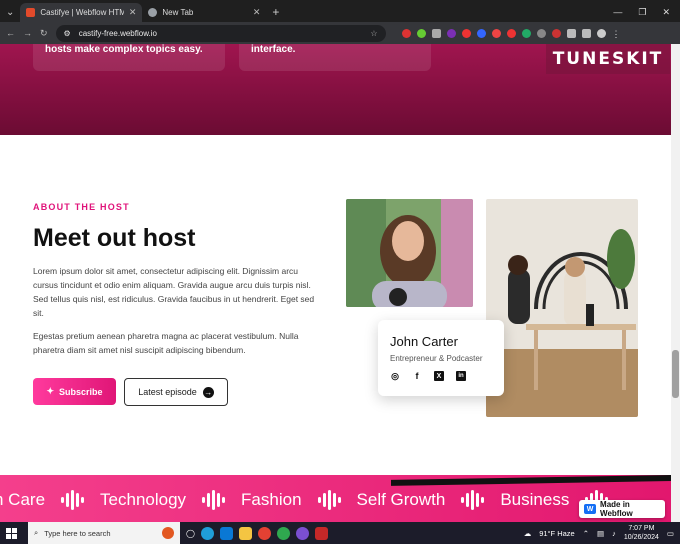  I want to click on url-text: castify-free.webflow.io, so click(117, 33).